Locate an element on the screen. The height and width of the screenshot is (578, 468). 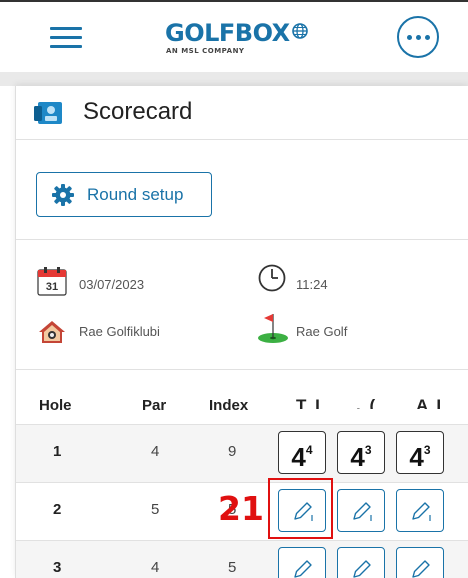
round-setup-label: Round setup is located at coordinates (135, 194).